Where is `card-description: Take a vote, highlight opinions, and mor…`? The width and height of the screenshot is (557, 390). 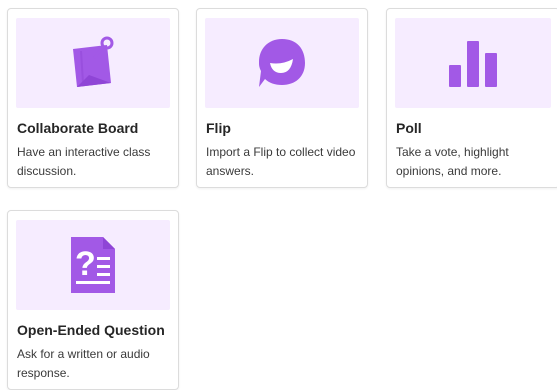 card-description: Take a vote, highlight opinions, and mor… is located at coordinates (452, 161).